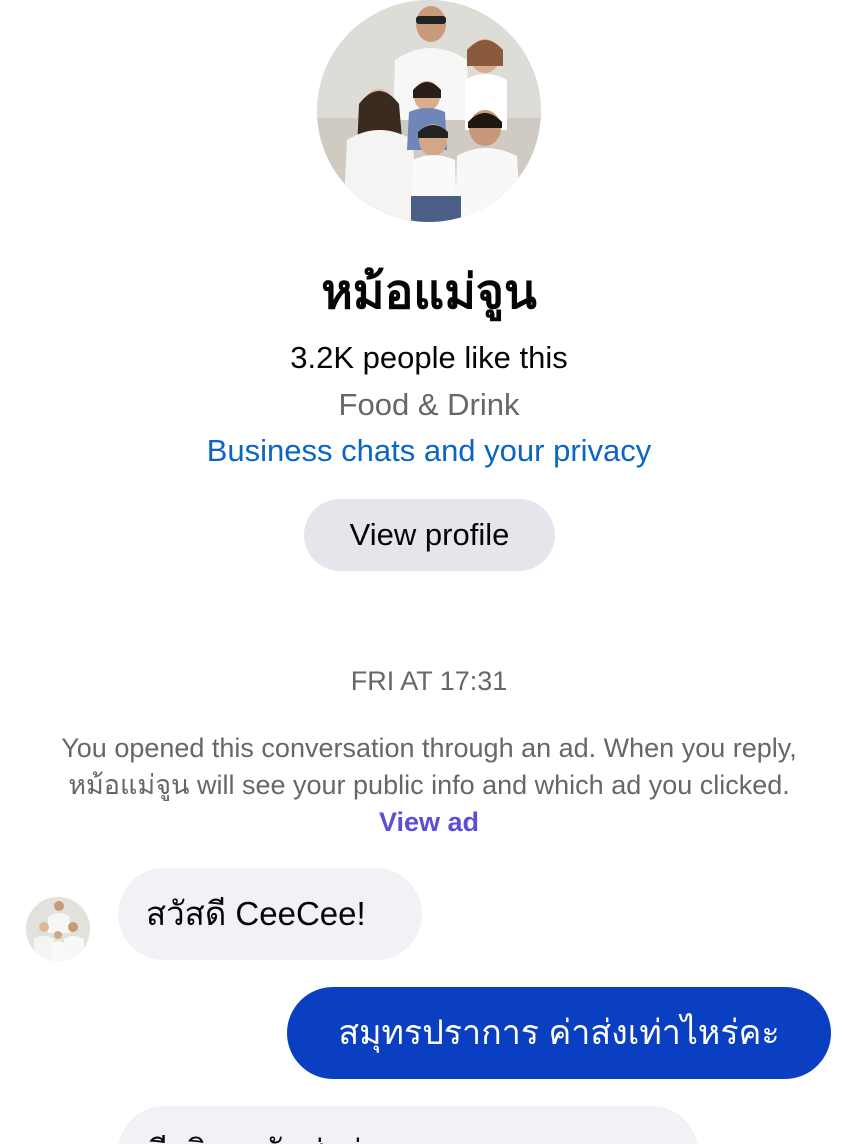 Image resolution: width=858 pixels, height=1144 pixels. Describe the element at coordinates (429, 404) in the screenshot. I see `page-category: Food & Drink` at that location.